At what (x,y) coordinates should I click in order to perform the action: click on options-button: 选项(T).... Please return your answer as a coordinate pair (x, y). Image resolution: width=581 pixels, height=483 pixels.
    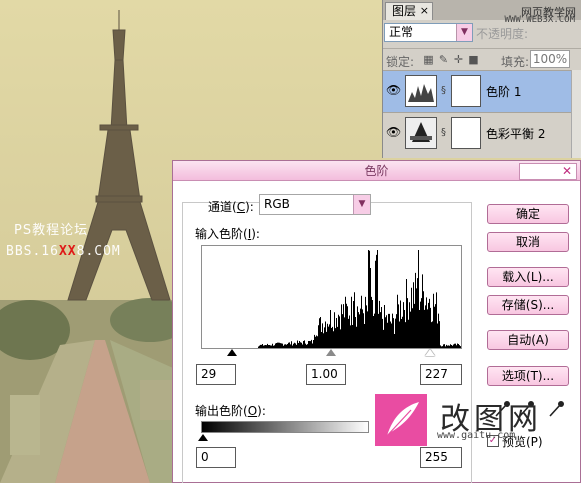
    Looking at the image, I should click on (528, 376).